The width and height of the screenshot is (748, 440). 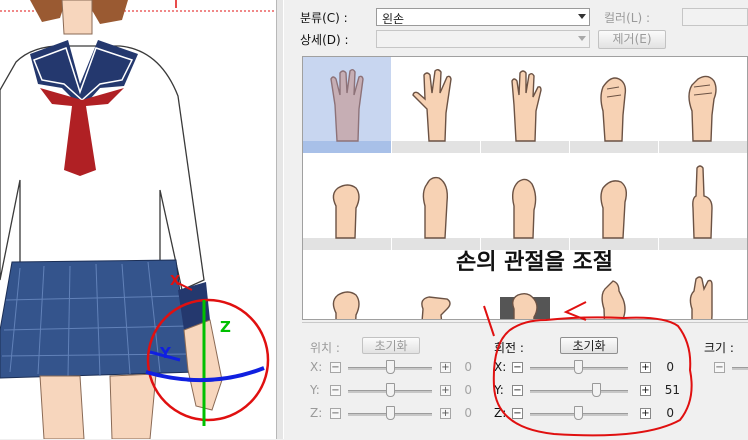 I want to click on hand-pose-open-hand, so click(x=347, y=105).